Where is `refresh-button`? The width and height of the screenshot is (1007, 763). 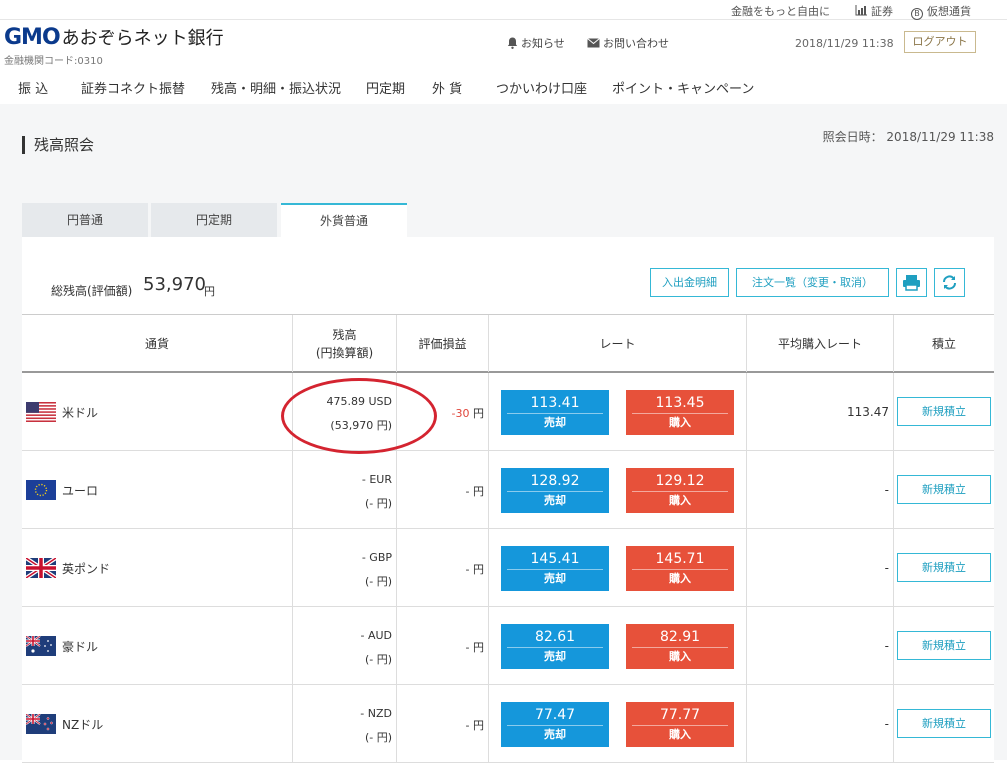
refresh-button is located at coordinates (949, 282).